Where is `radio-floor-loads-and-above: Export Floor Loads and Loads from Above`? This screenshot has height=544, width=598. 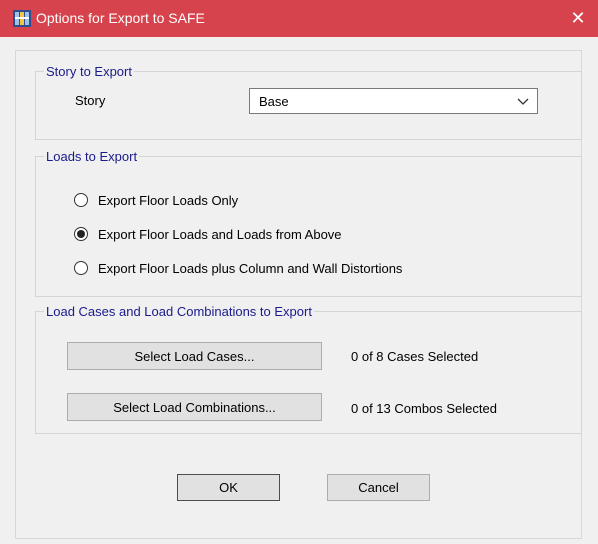 radio-floor-loads-and-above: Export Floor Loads and Loads from Above is located at coordinates (208, 234).